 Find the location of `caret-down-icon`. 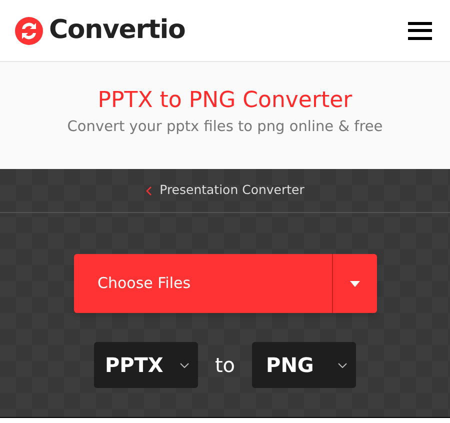

caret-down-icon is located at coordinates (355, 283).